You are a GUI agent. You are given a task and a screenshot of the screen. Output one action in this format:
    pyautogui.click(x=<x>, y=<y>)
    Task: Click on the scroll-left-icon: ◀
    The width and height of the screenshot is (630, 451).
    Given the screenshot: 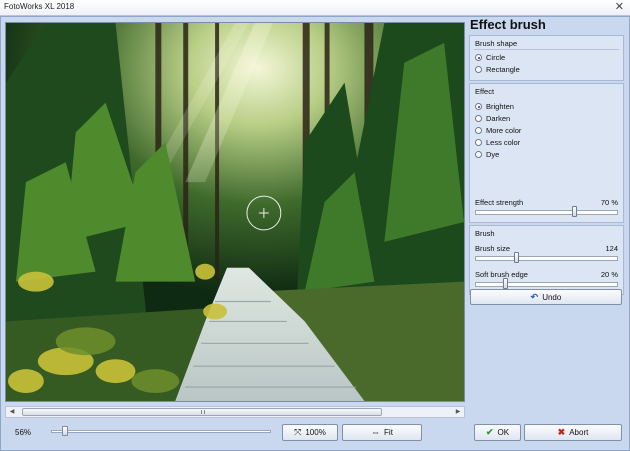 What is the action you would take?
    pyautogui.click(x=12, y=412)
    